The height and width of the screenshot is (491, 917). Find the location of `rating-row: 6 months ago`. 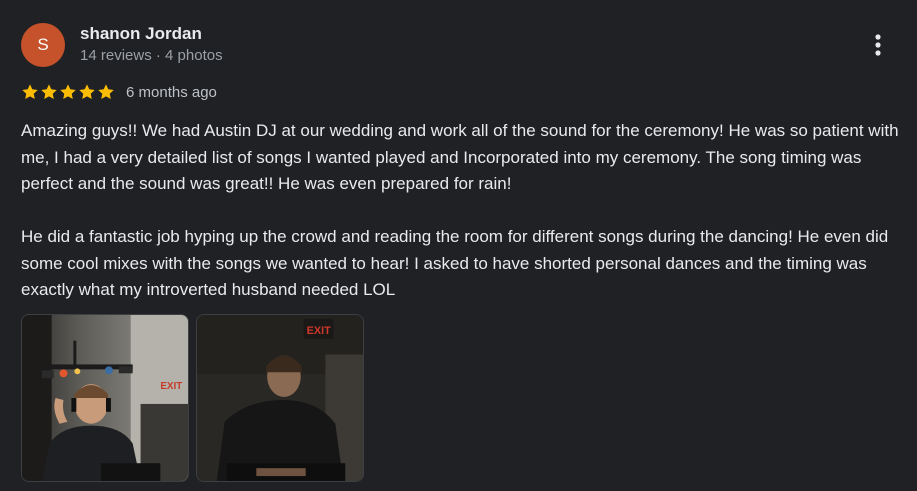

rating-row: 6 months ago is located at coordinates (119, 92).